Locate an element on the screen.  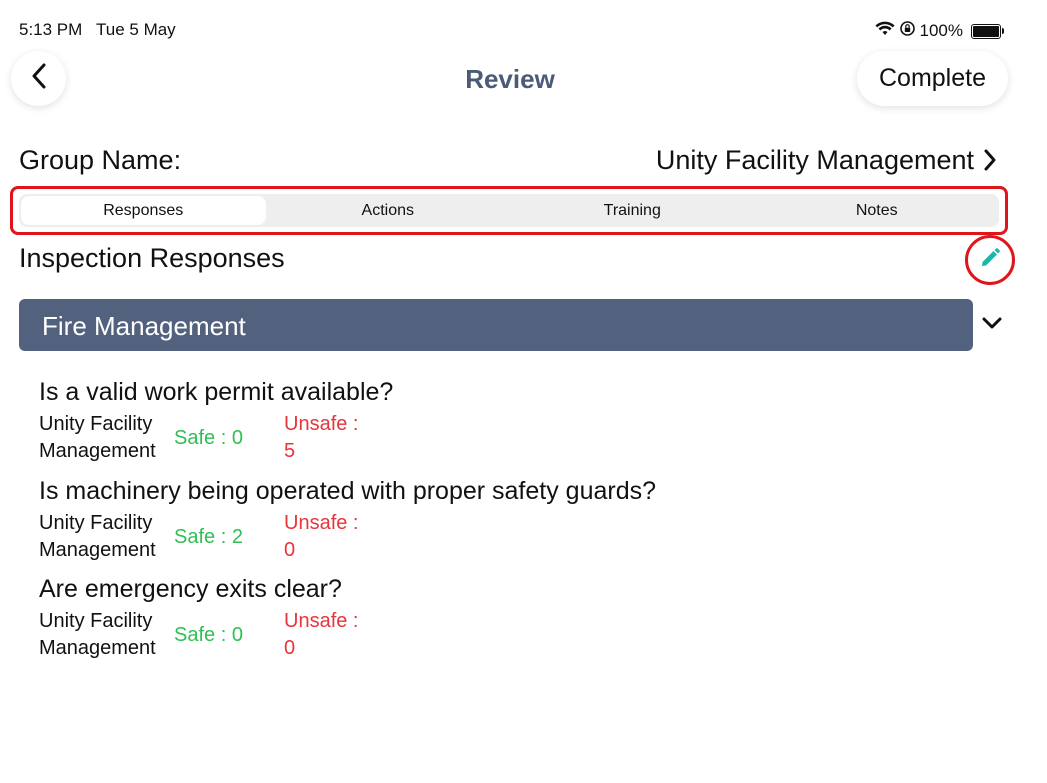
unsafe-count: Unsafe : 5 is located at coordinates (334, 438).